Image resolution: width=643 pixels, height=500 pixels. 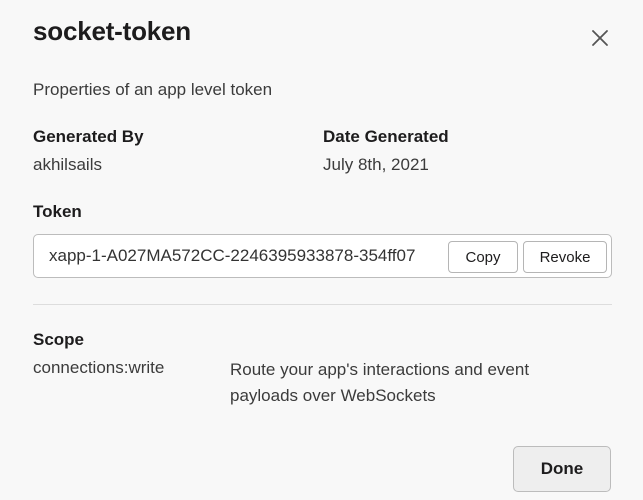 I want to click on modal-subtitle: Properties of an app level token, so click(x=153, y=89).